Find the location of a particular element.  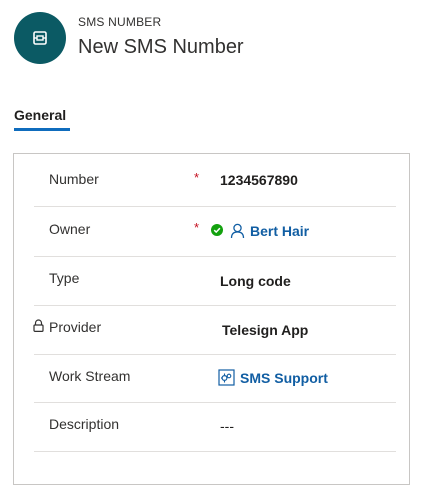

work-stream-lookup-link: SMS Support is located at coordinates (273, 377).